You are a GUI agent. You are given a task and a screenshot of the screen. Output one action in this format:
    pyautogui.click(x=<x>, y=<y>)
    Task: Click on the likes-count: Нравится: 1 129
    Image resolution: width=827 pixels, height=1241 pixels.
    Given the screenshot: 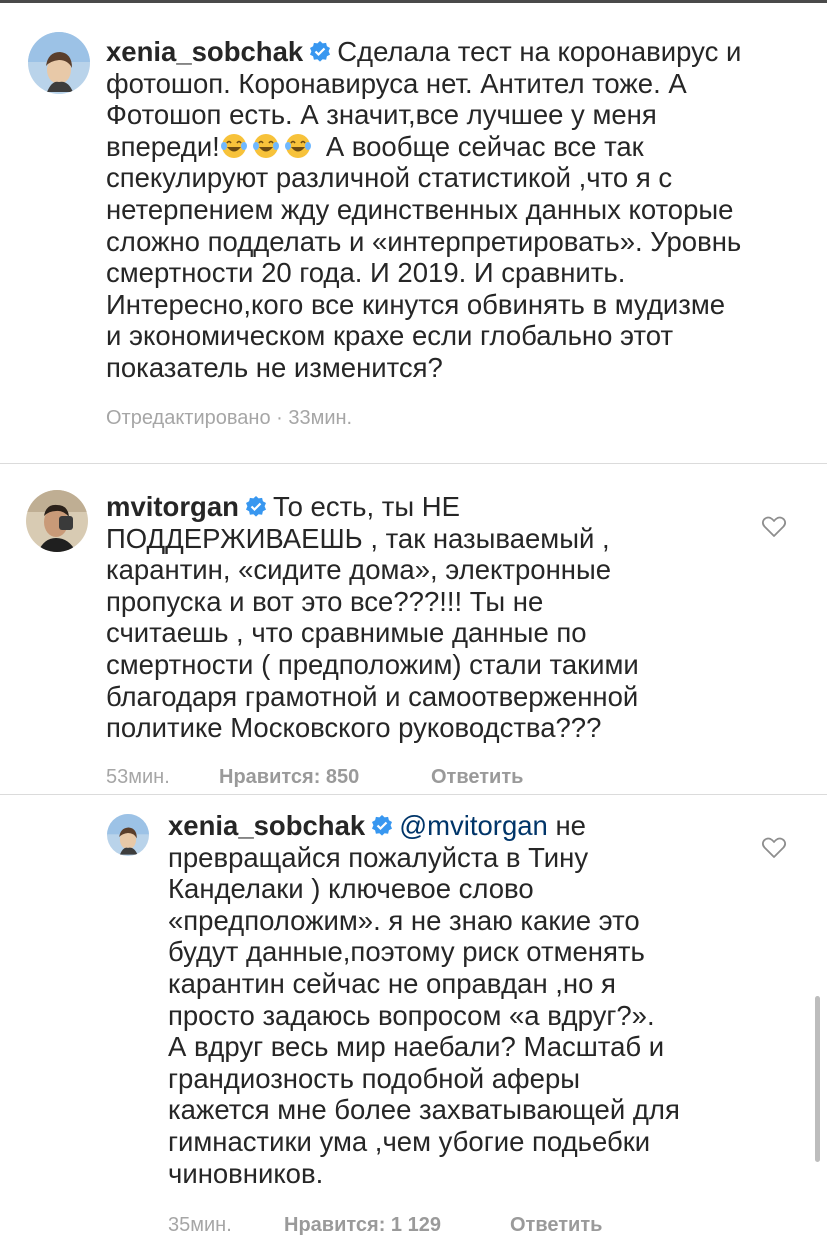 What is the action you would take?
    pyautogui.click(x=397, y=1225)
    